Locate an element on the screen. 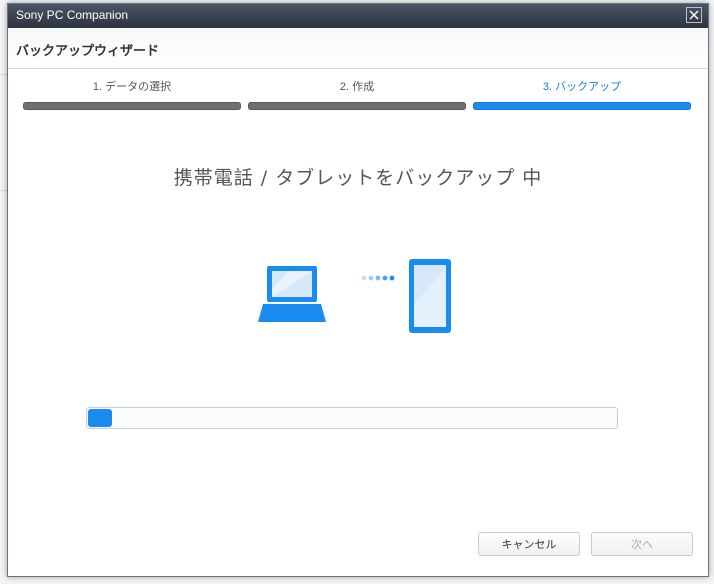  step-1: 1. データの選択 is located at coordinates (132, 94).